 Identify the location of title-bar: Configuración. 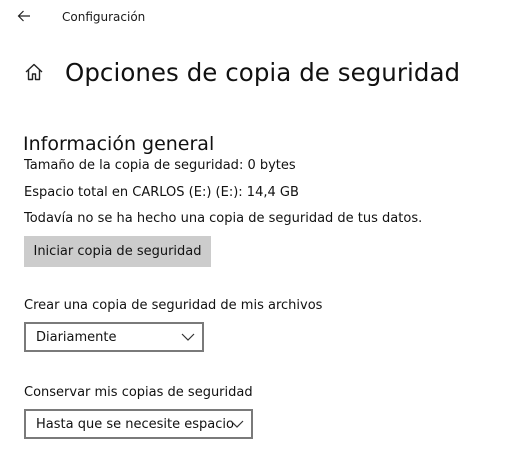
(256, 17).